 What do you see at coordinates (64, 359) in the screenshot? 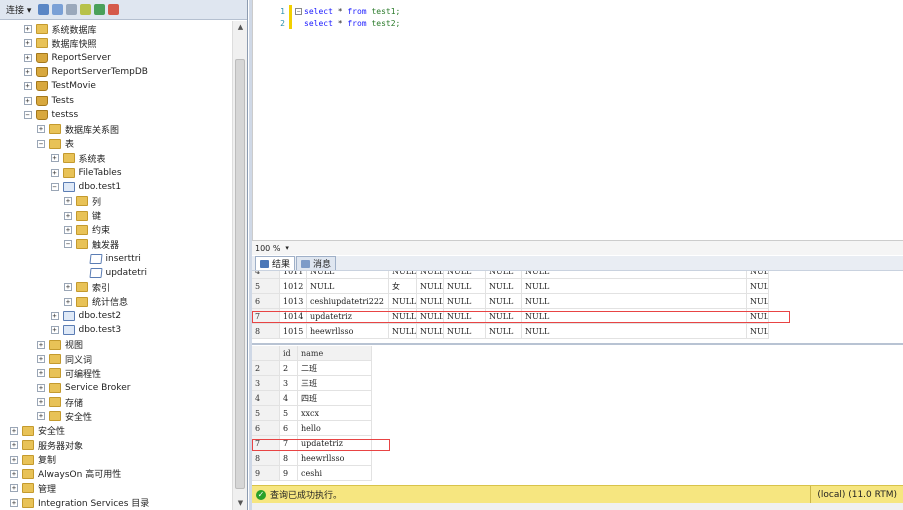
I see `tree-node: + 同义词` at bounding box center [64, 359].